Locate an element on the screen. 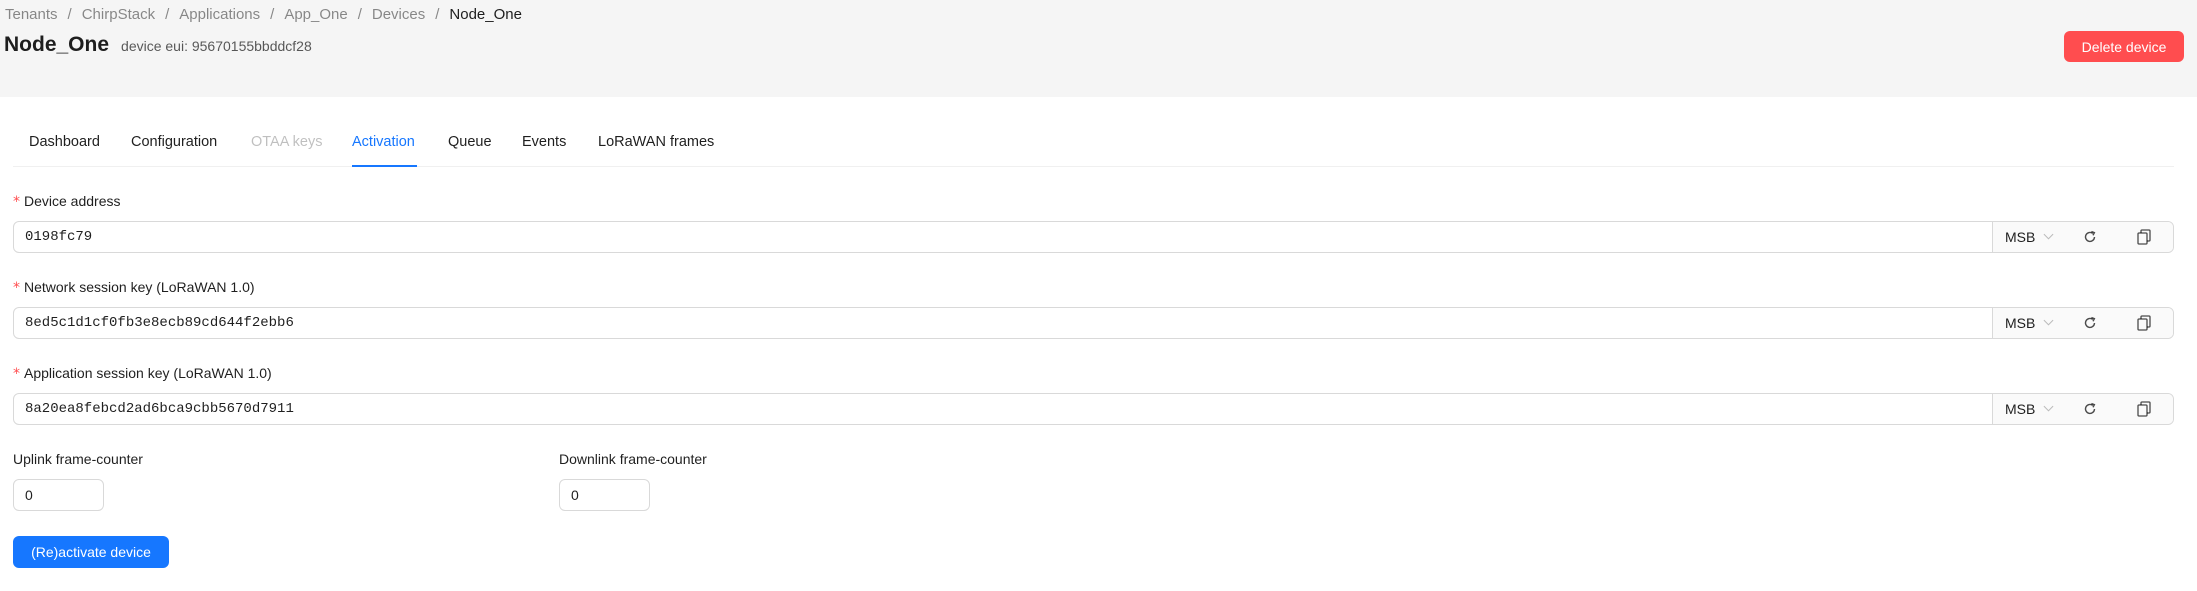 The image size is (2197, 591). device-address-group: MSB is located at coordinates (1093, 237).